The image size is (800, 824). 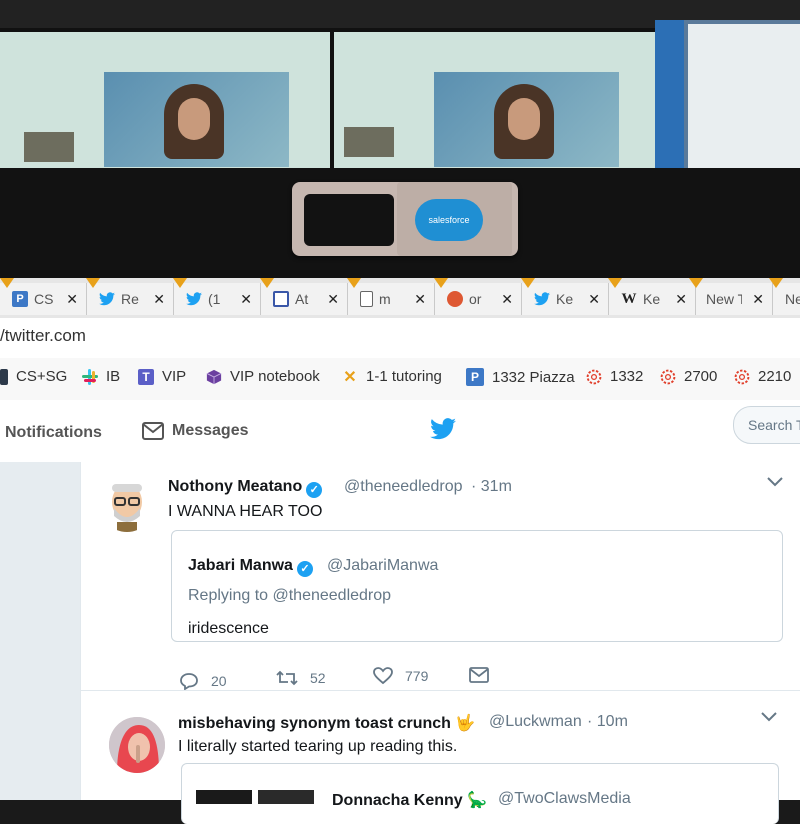 What do you see at coordinates (762, 376) in the screenshot?
I see `bookmark-2210: 2210` at bounding box center [762, 376].